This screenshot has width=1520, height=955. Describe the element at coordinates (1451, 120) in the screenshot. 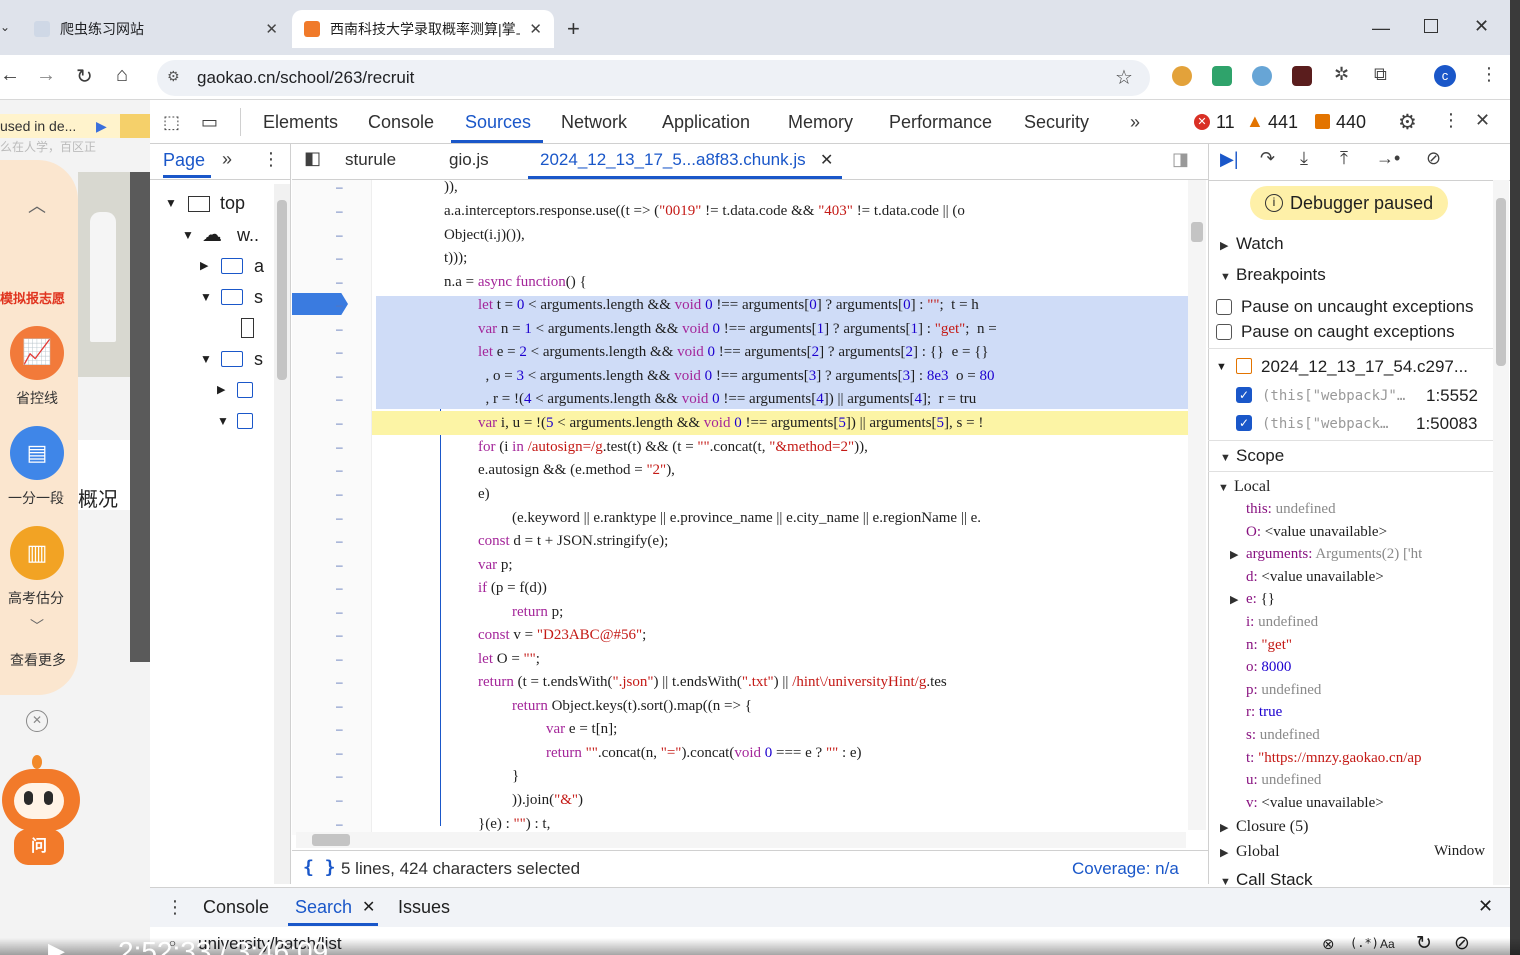

I see `devtools-menu-icon: ⋮` at that location.